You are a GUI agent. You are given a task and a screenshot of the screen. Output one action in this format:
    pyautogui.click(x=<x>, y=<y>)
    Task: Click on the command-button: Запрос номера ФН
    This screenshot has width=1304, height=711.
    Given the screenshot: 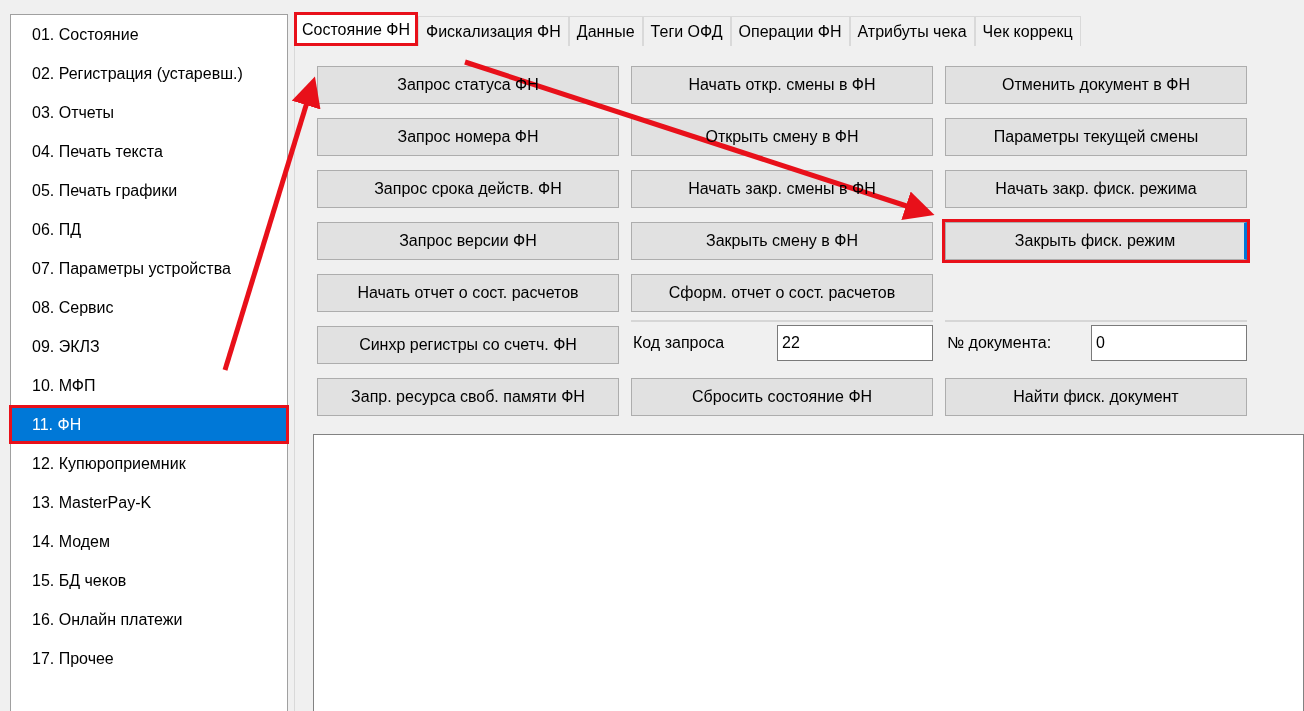 What is the action you would take?
    pyautogui.click(x=468, y=137)
    